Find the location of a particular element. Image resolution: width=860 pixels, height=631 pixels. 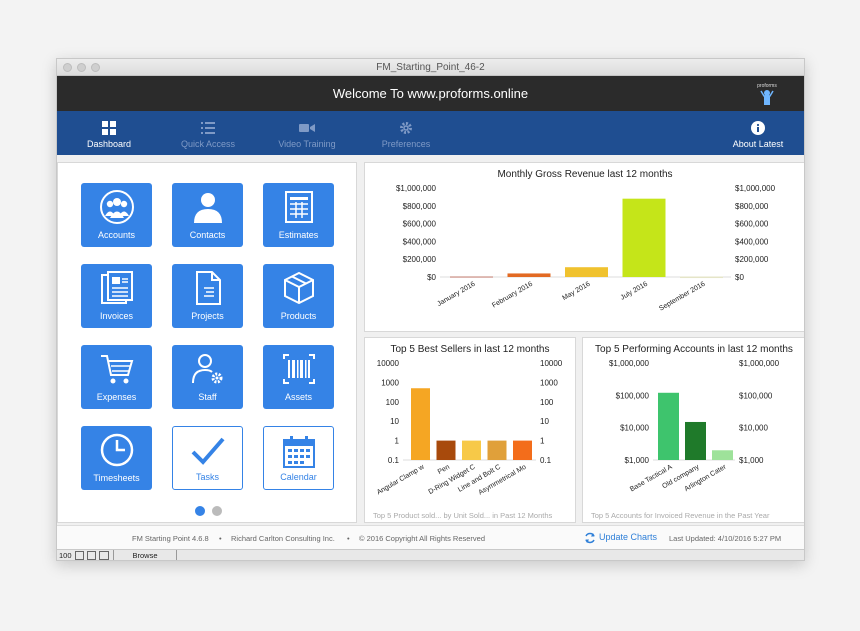

x-tick-label: Asymmetrical Mo is located at coordinates (503, 480).